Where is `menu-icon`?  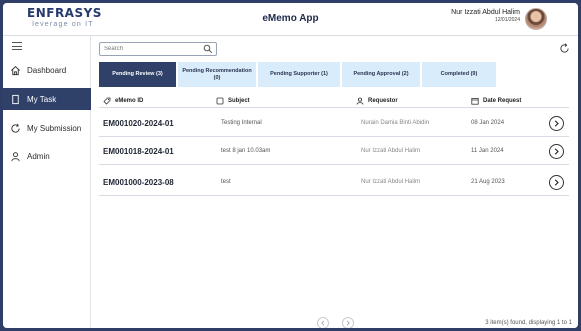
menu-icon is located at coordinates (17, 46).